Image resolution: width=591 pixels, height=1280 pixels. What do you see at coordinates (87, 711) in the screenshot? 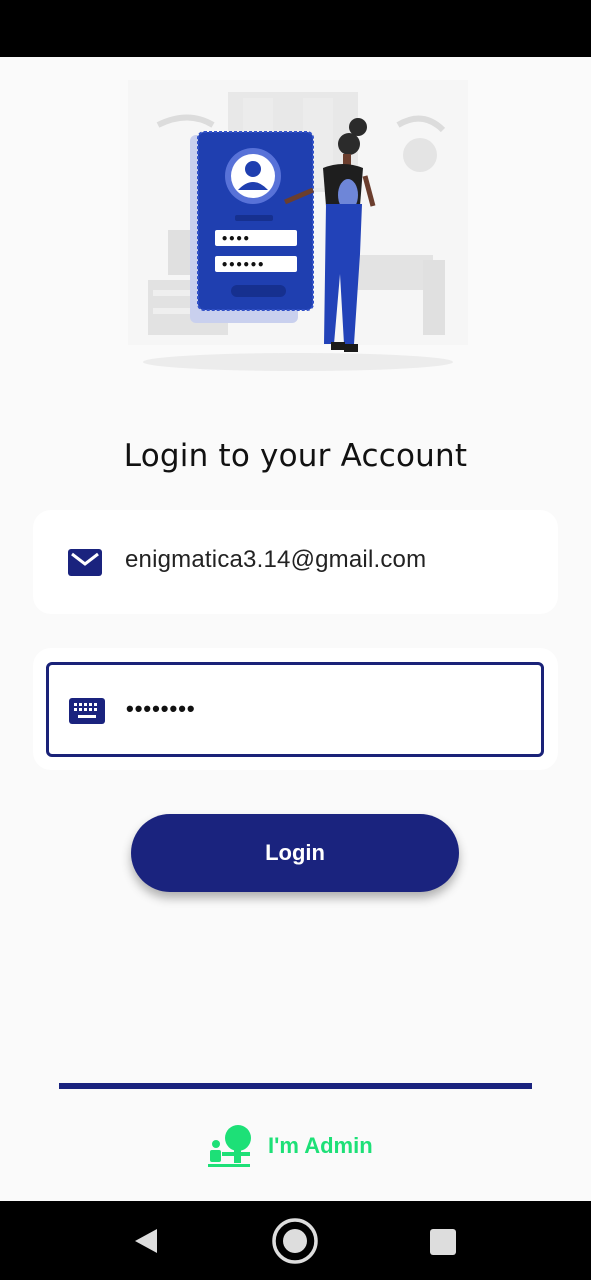
I see `keyboard-icon` at bounding box center [87, 711].